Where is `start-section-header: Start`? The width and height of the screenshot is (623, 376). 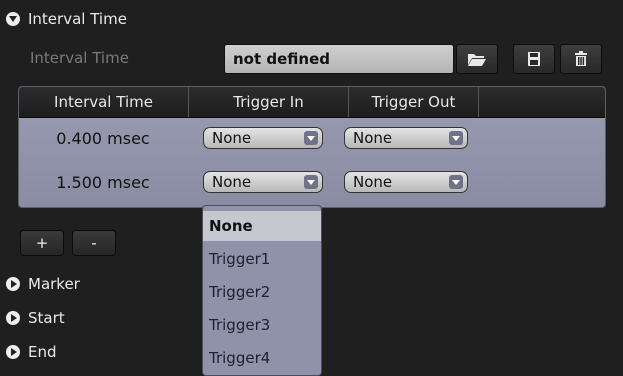 start-section-header: Start is located at coordinates (35, 318).